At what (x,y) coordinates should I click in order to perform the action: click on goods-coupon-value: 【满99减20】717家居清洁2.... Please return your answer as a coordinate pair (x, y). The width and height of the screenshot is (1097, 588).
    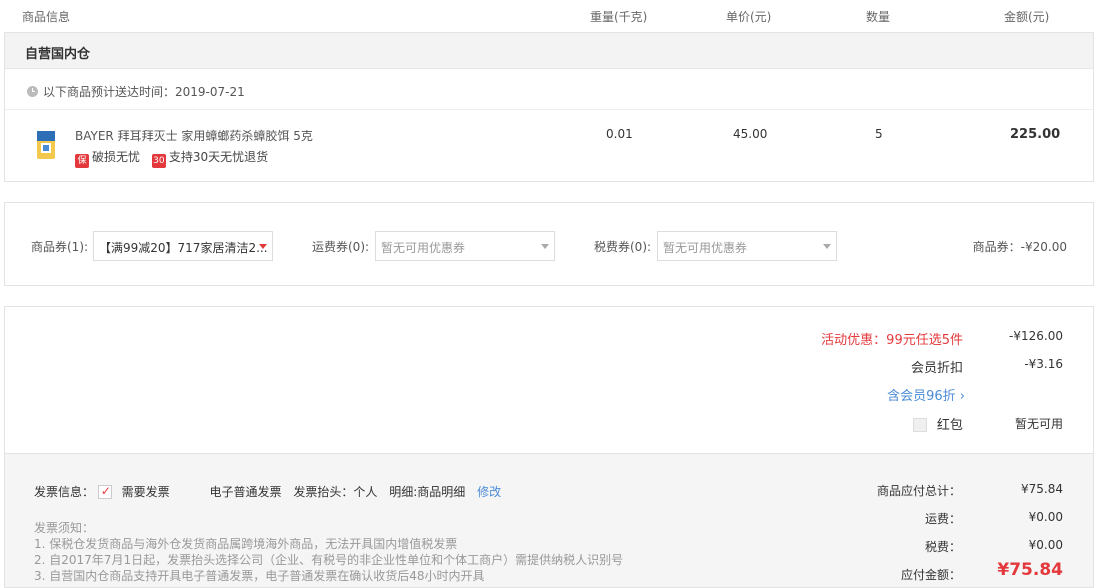
    Looking at the image, I should click on (183, 248).